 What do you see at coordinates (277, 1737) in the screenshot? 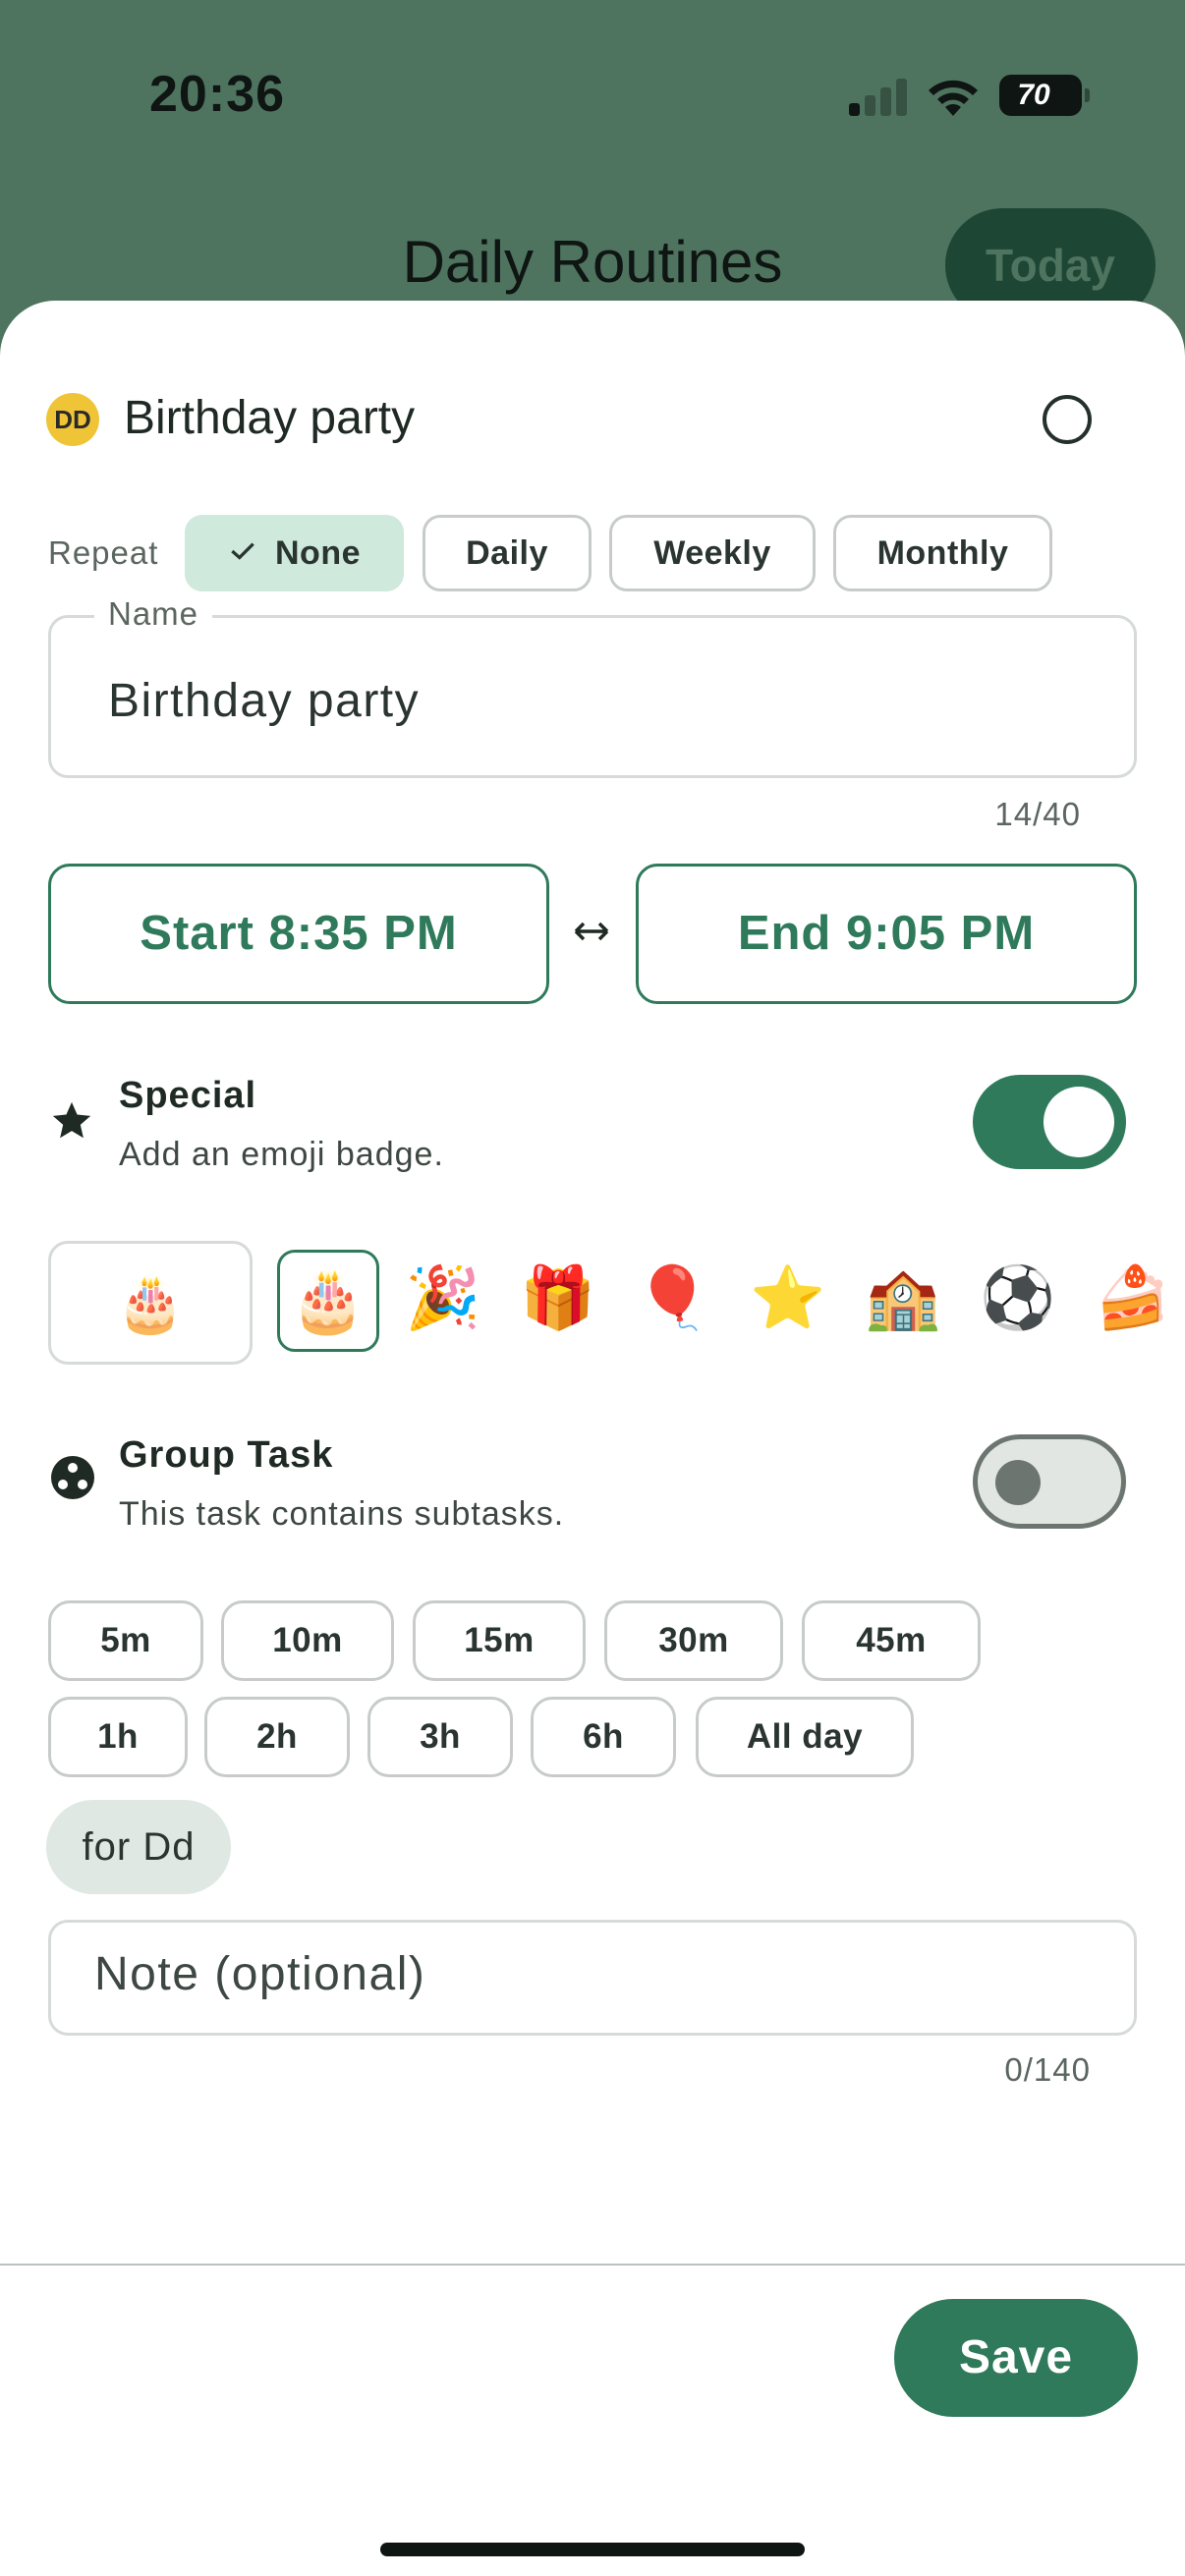
I see `duration-2h: 2h` at bounding box center [277, 1737].